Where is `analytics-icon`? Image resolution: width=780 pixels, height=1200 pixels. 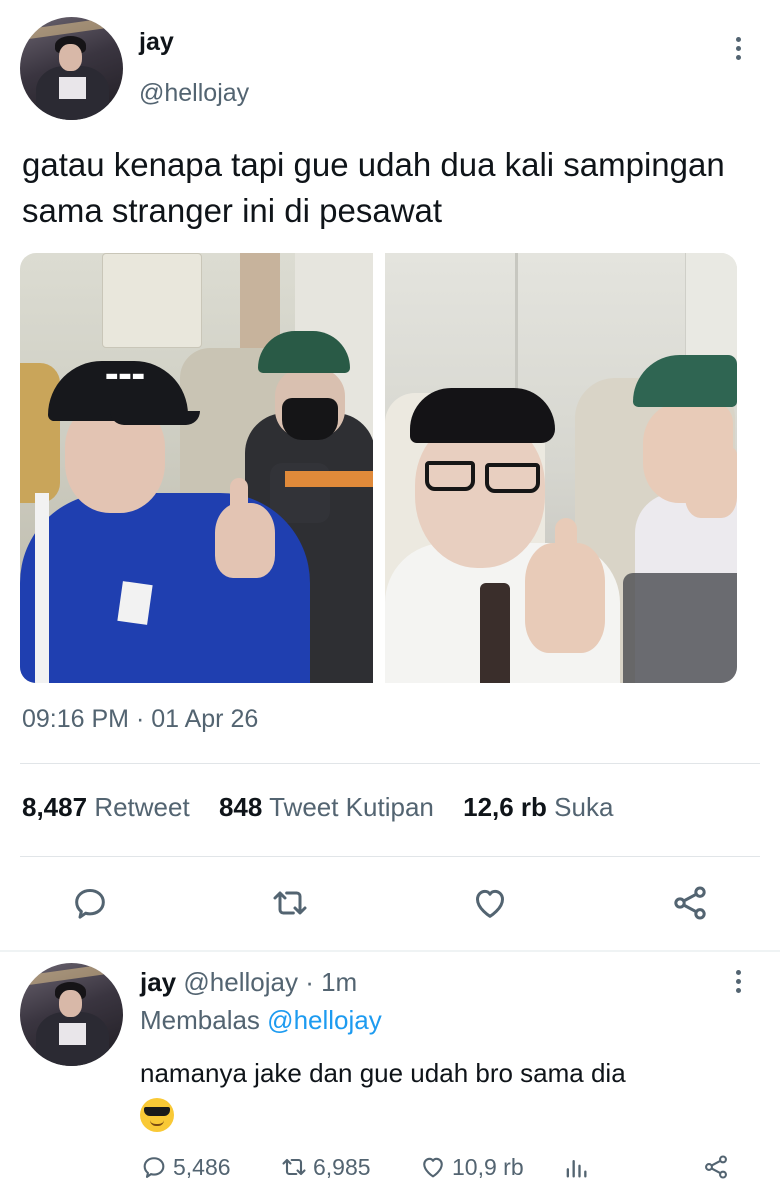
analytics-icon is located at coordinates (576, 1169).